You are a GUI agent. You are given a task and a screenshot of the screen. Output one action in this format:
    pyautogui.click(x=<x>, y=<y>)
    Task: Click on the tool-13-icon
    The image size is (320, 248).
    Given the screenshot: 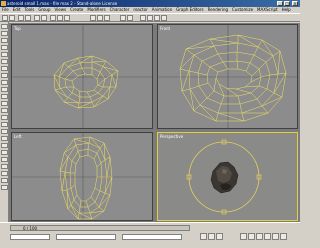 What is the action you would take?
    pyautogui.click(x=4, y=110)
    